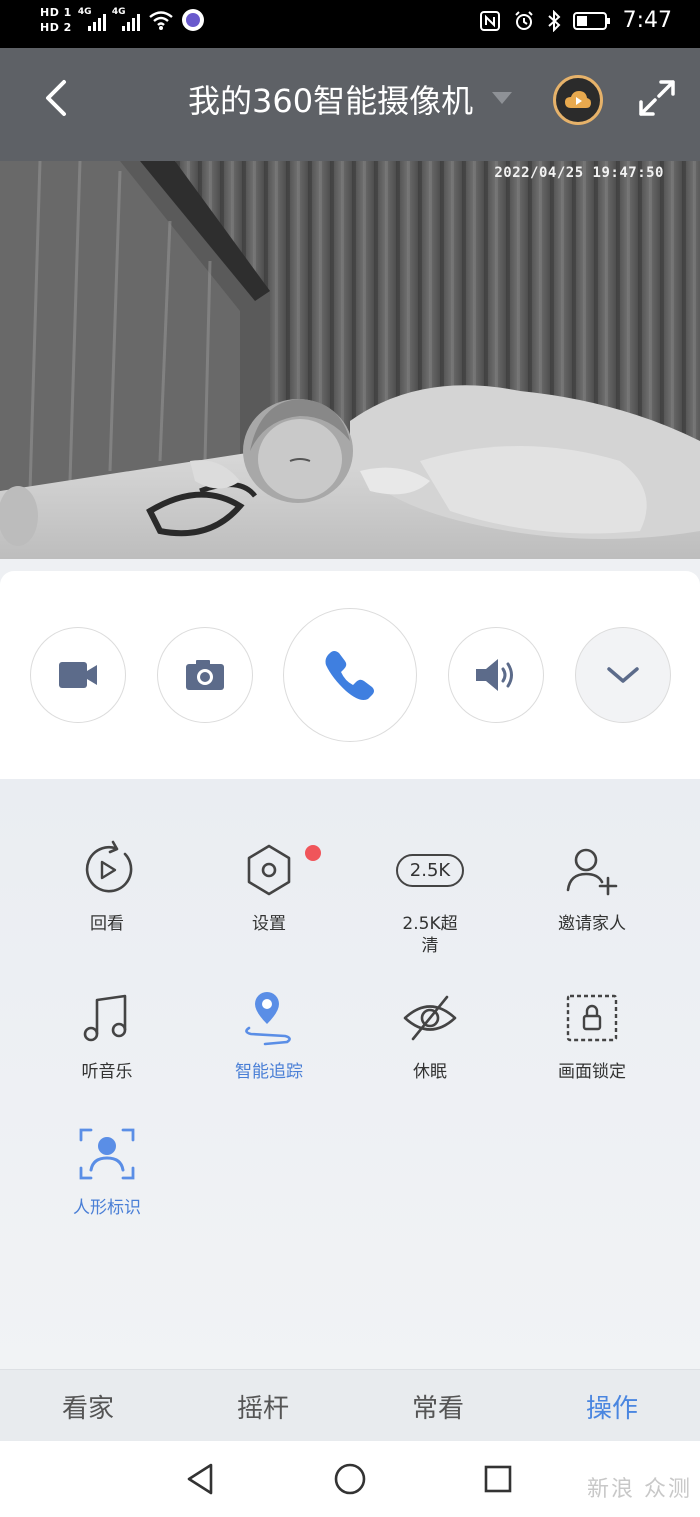 The height and width of the screenshot is (1517, 700). Describe the element at coordinates (92, 19) in the screenshot. I see `signal-1-icon: 4G` at that location.